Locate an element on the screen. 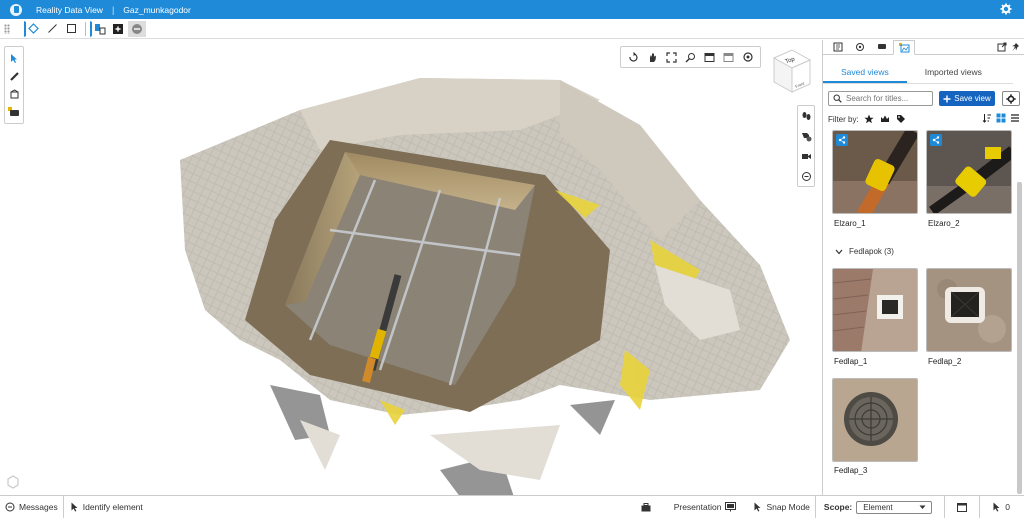 Image resolution: width=1024 pixels, height=518 pixels. gear-icon is located at coordinates (1011, 98).